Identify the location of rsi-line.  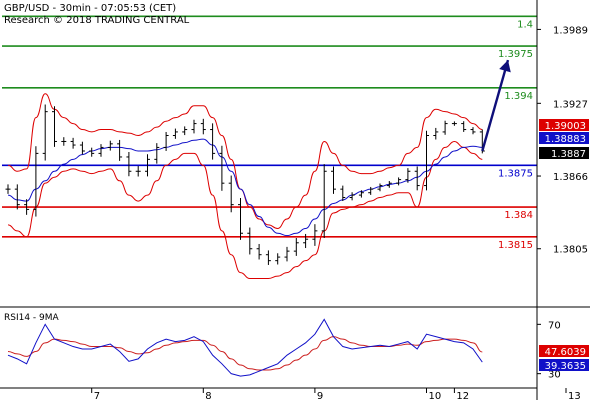
(245, 347).